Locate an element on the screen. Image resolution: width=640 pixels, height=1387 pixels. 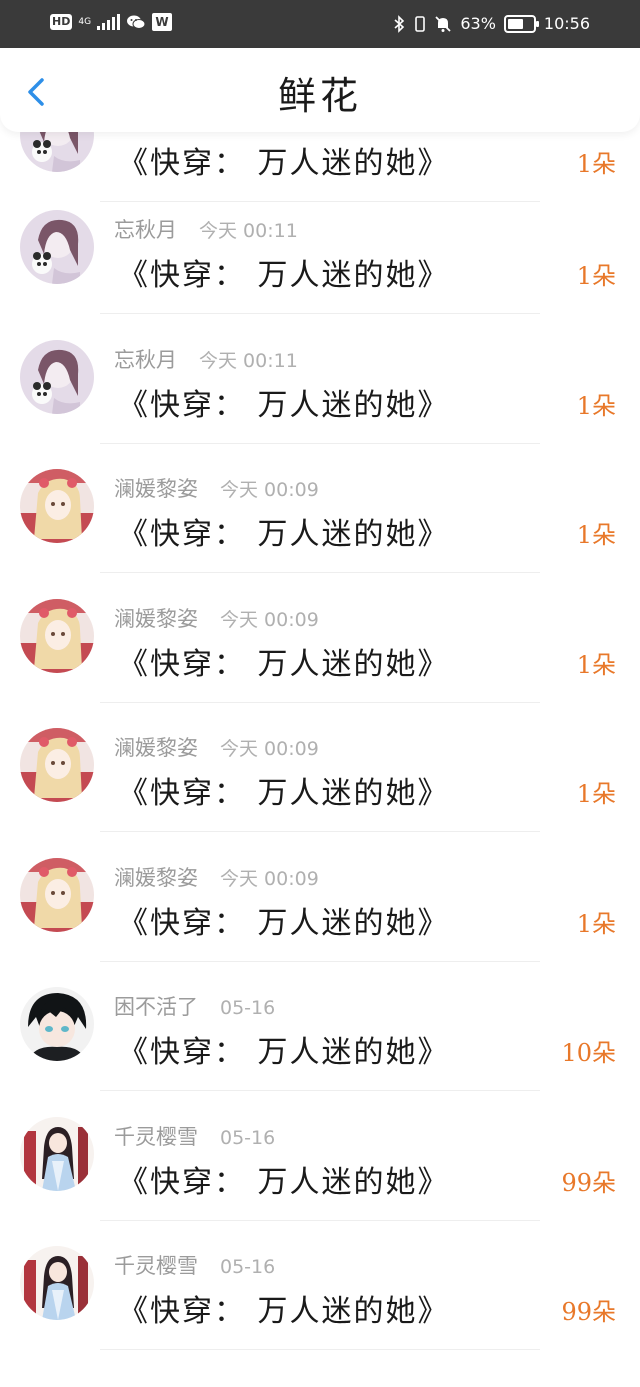
network-type: 4G is located at coordinates (85, 21).